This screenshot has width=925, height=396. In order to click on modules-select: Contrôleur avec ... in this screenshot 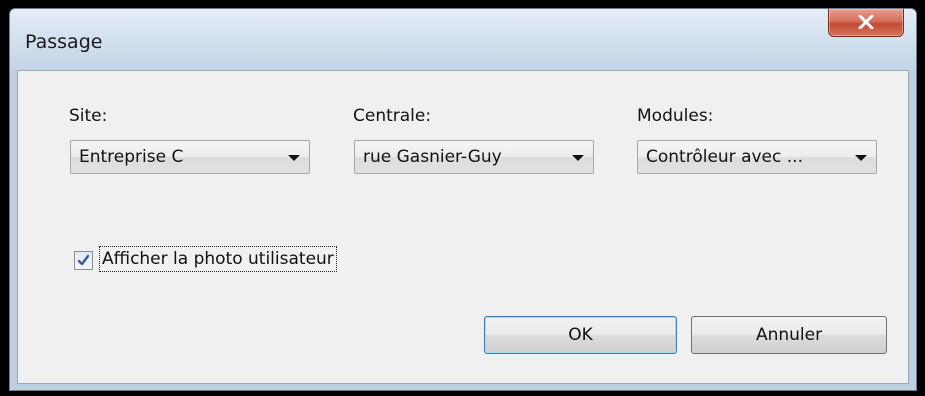, I will do `click(757, 157)`.